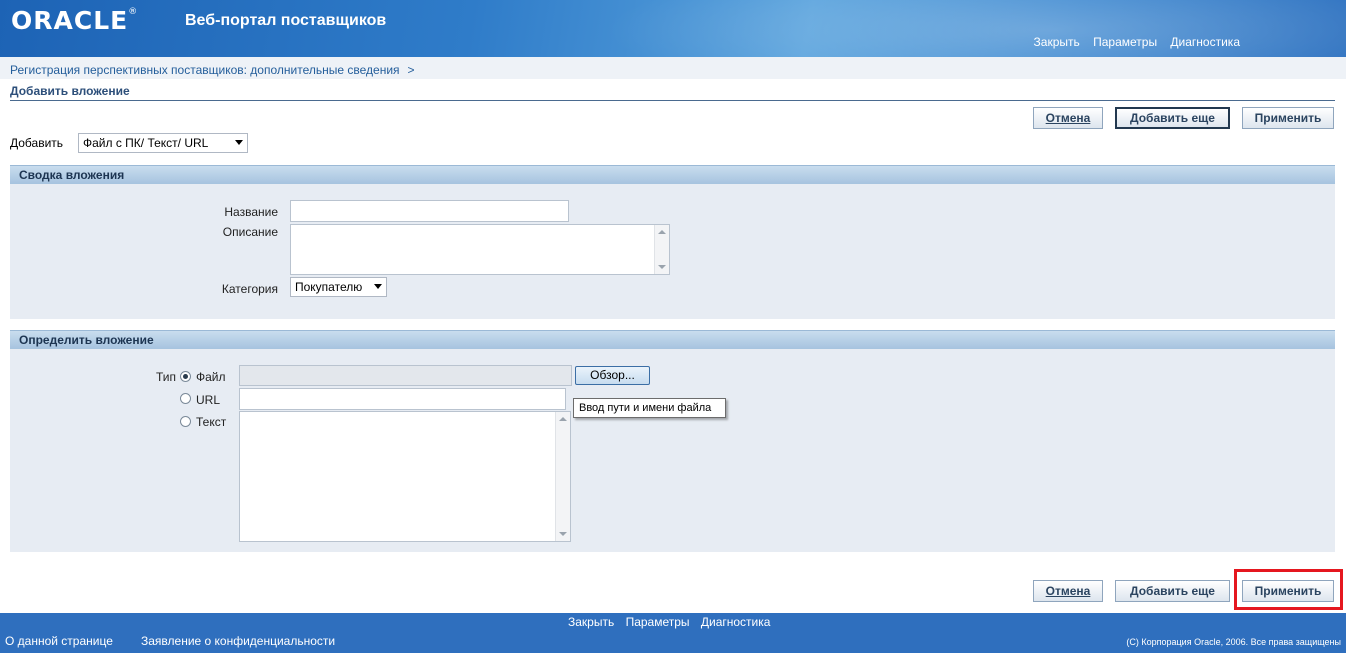 This screenshot has width=1346, height=653. I want to click on description-textarea, so click(480, 249).